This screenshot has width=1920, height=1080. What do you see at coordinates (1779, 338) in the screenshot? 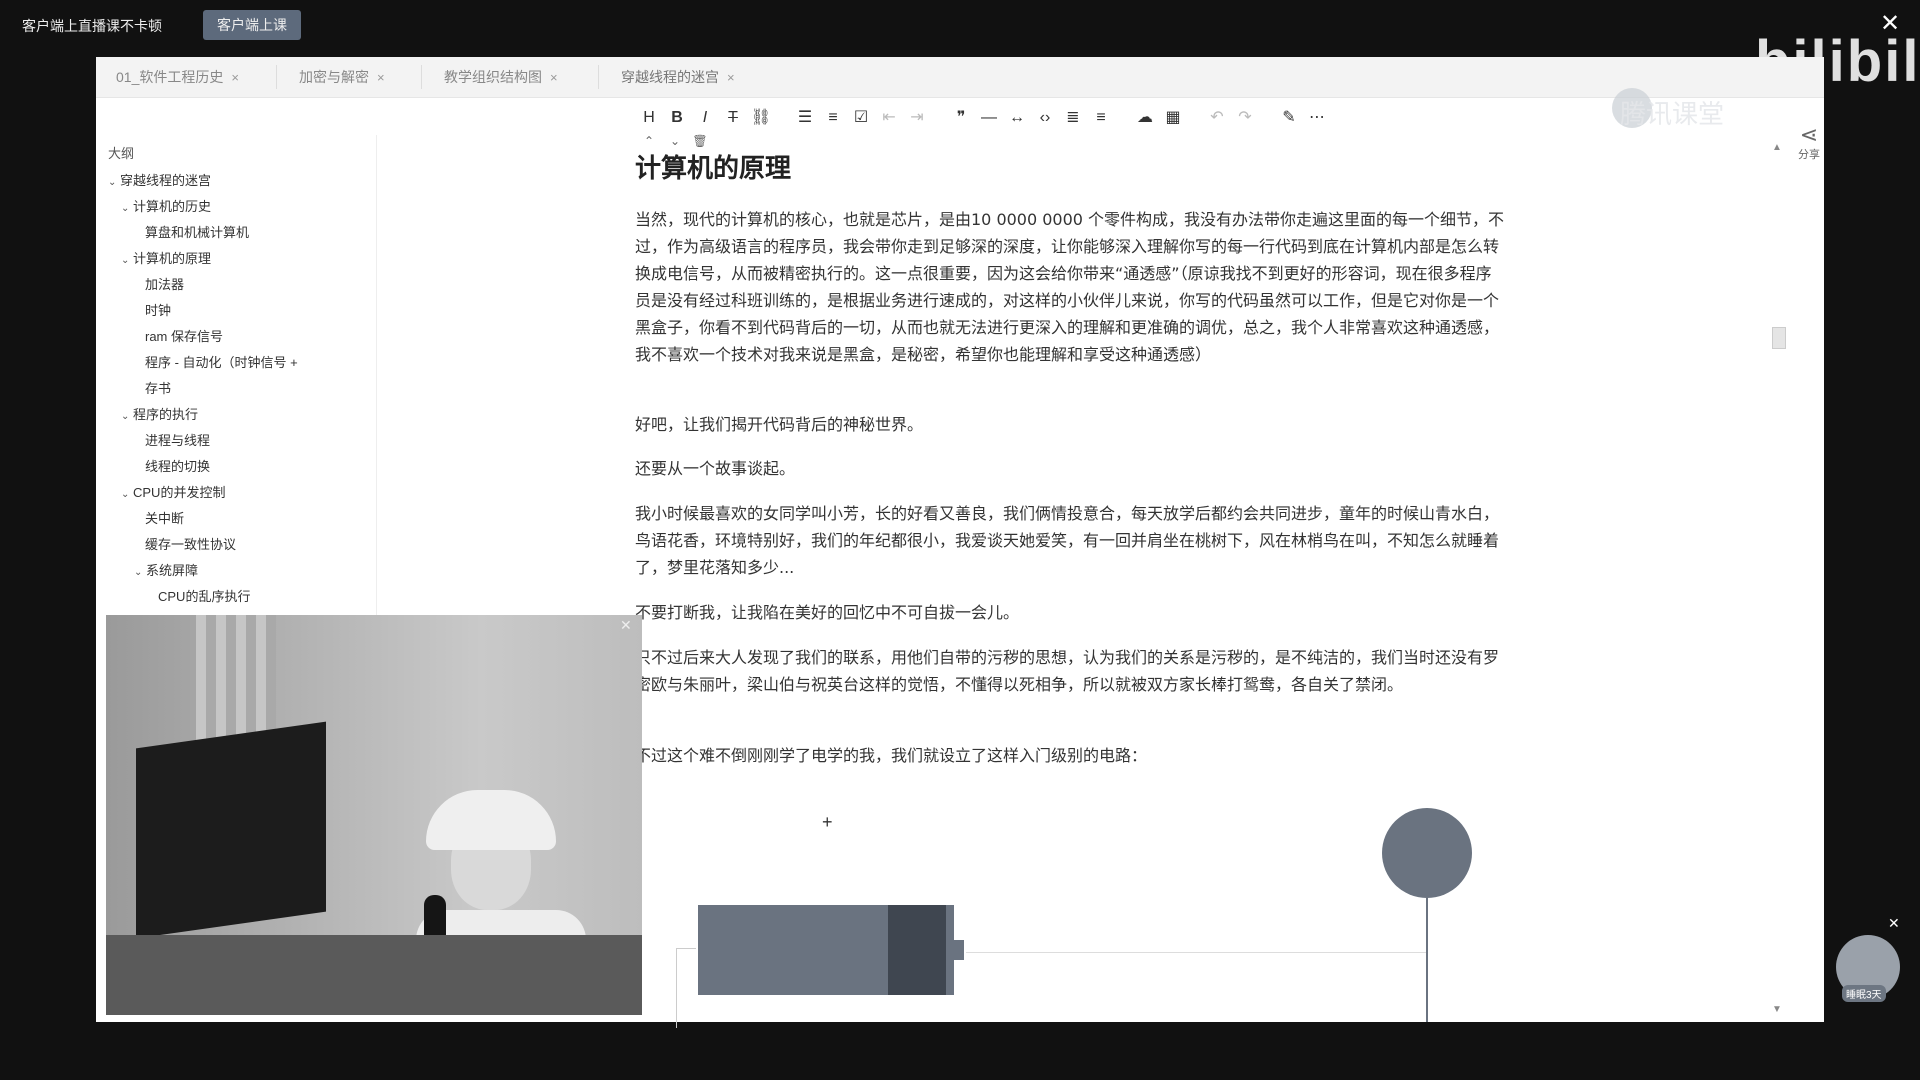
I see `scrollbar-thumb` at bounding box center [1779, 338].